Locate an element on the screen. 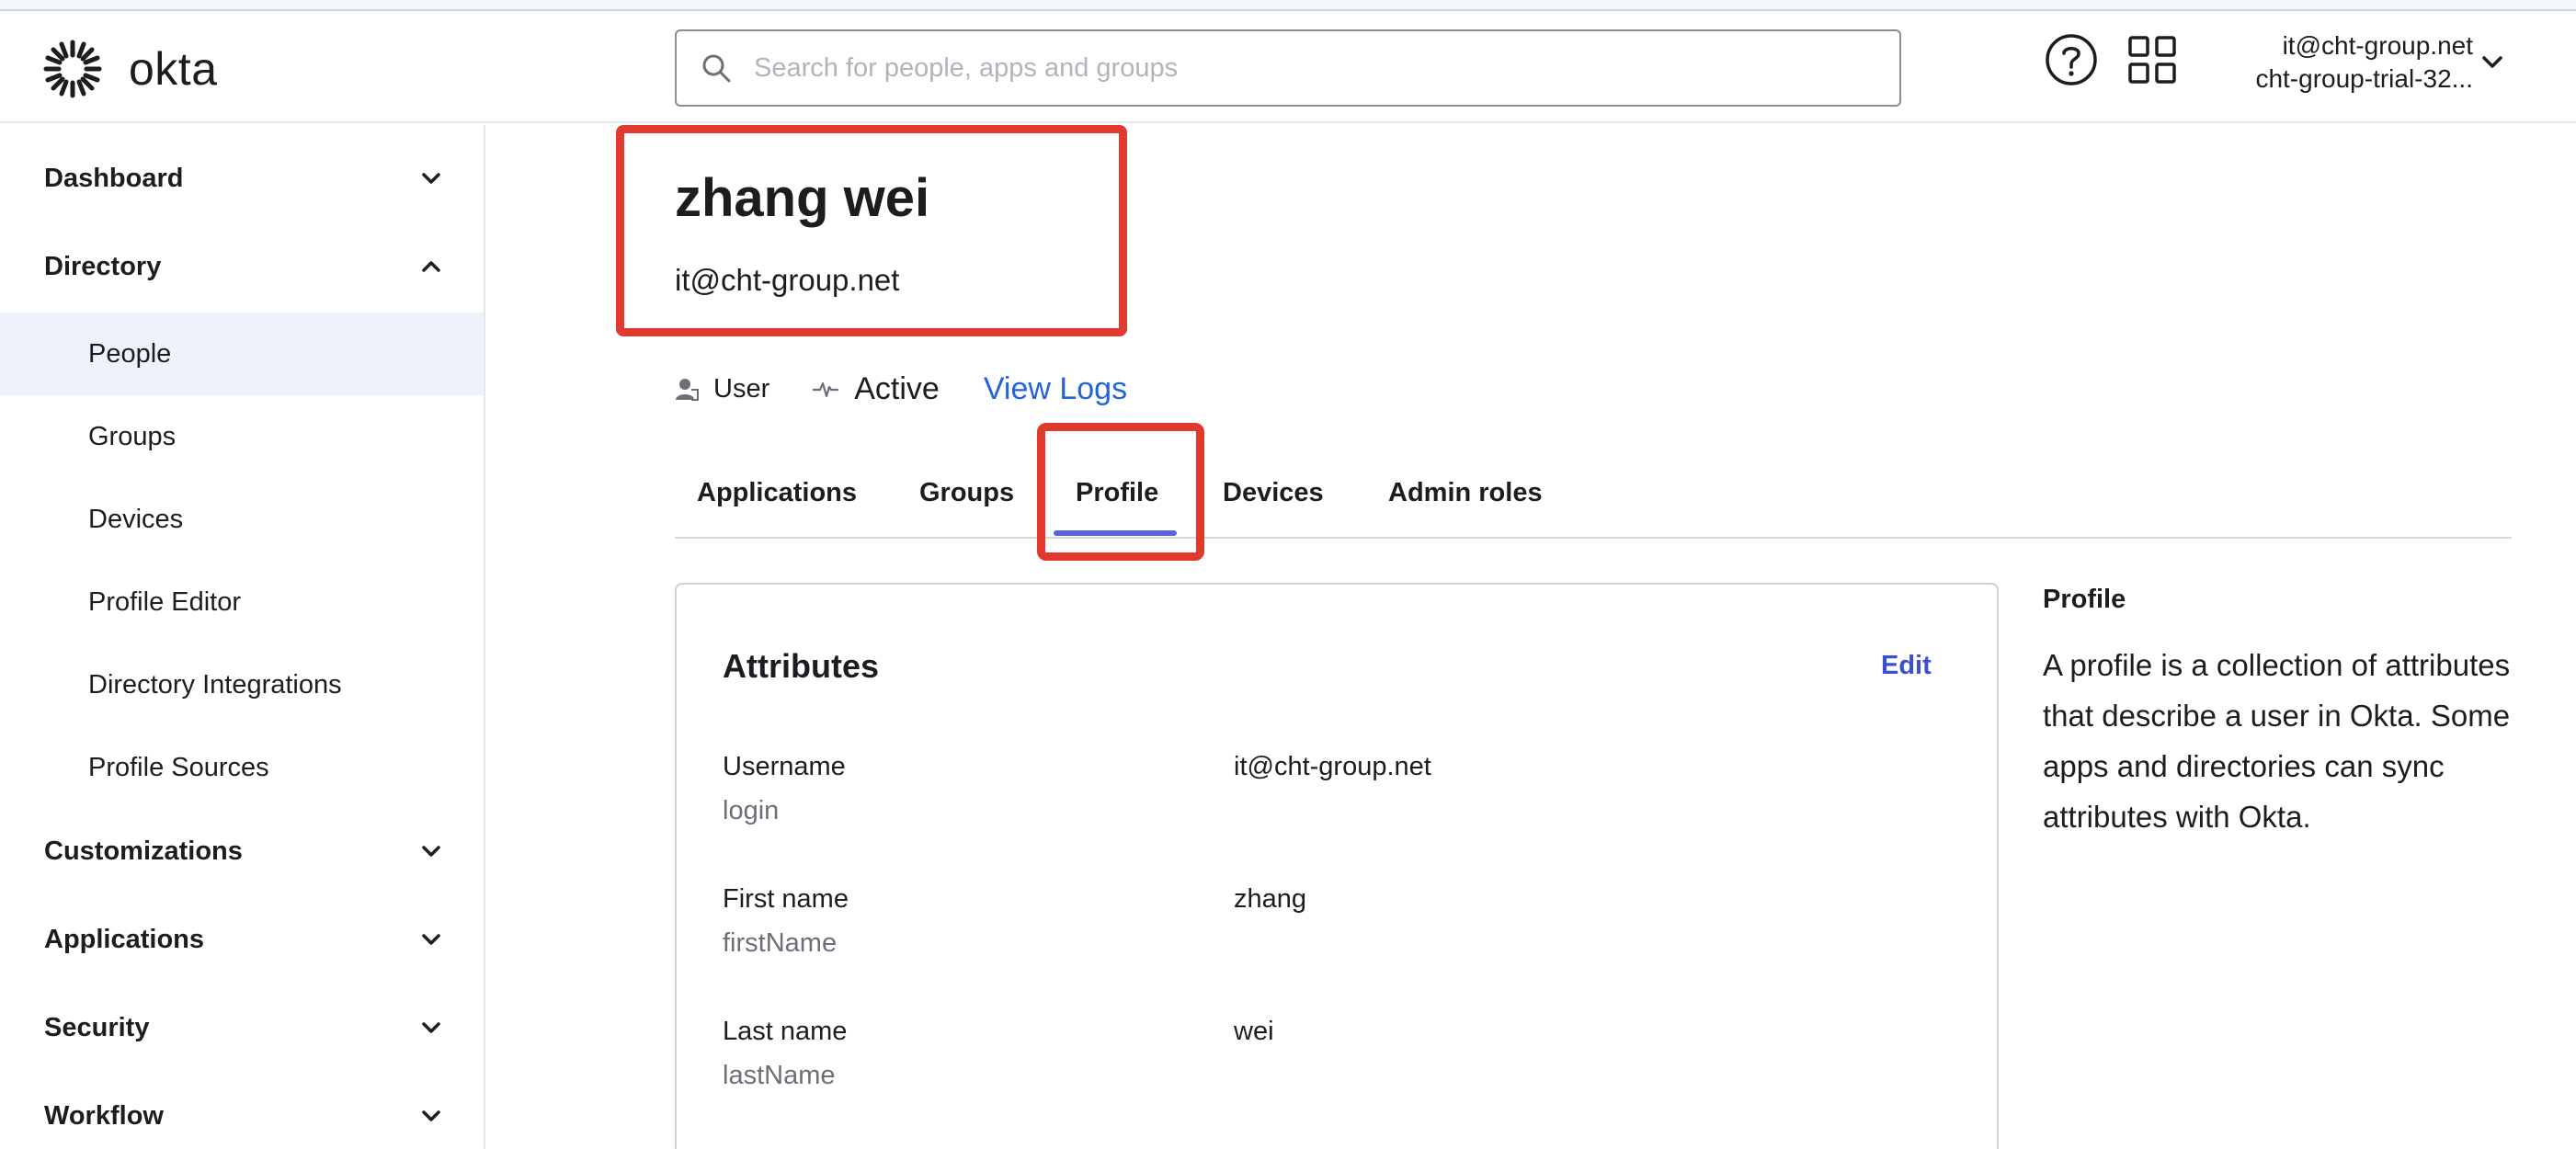 The height and width of the screenshot is (1149, 2576). sidebar-item-label: Directory Integrations is located at coordinates (215, 685).